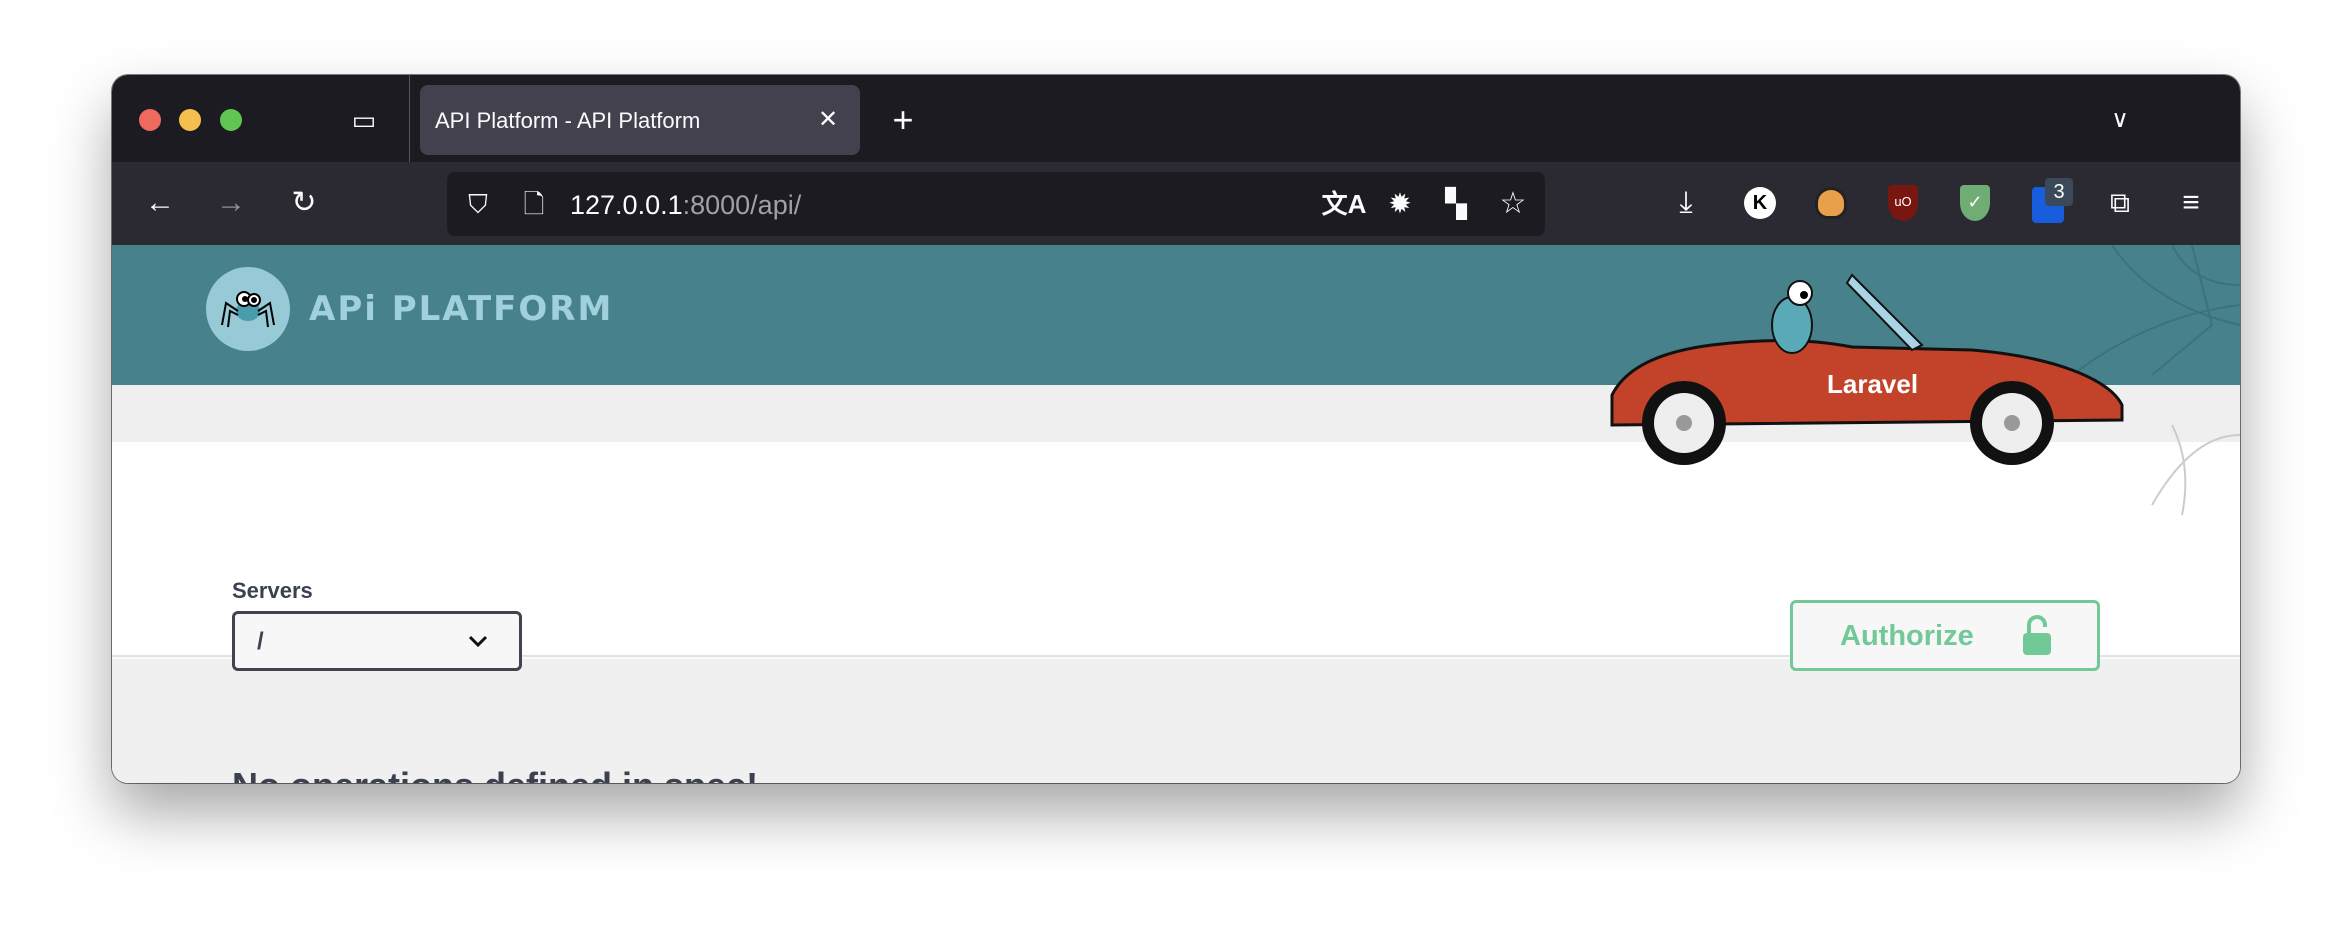 Image resolution: width=2350 pixels, height=932 pixels. What do you see at coordinates (478, 204) in the screenshot?
I see `shield-icon: ⛉` at bounding box center [478, 204].